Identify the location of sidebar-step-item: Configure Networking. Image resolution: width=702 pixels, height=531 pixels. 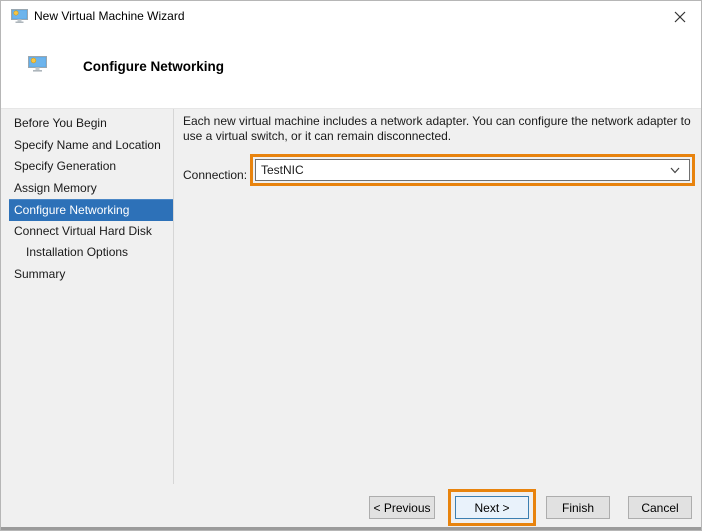
(91, 210).